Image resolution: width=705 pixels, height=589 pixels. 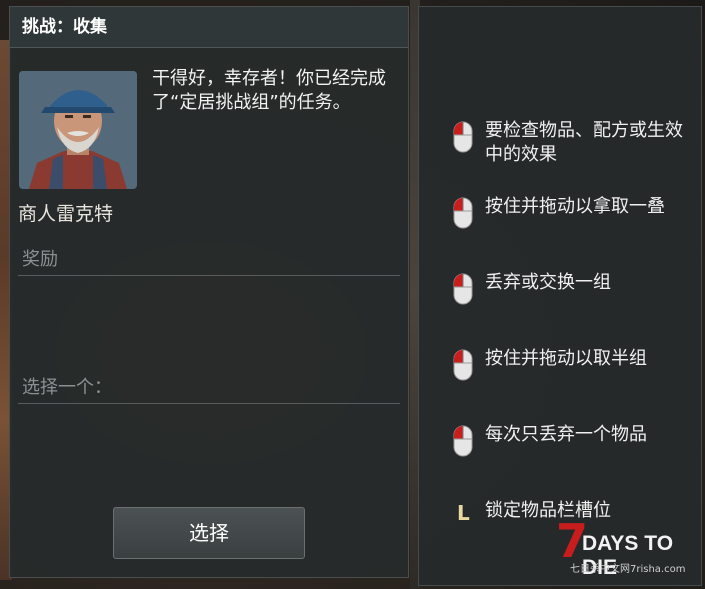 I want to click on rewards-label: 奖励, so click(x=40, y=259).